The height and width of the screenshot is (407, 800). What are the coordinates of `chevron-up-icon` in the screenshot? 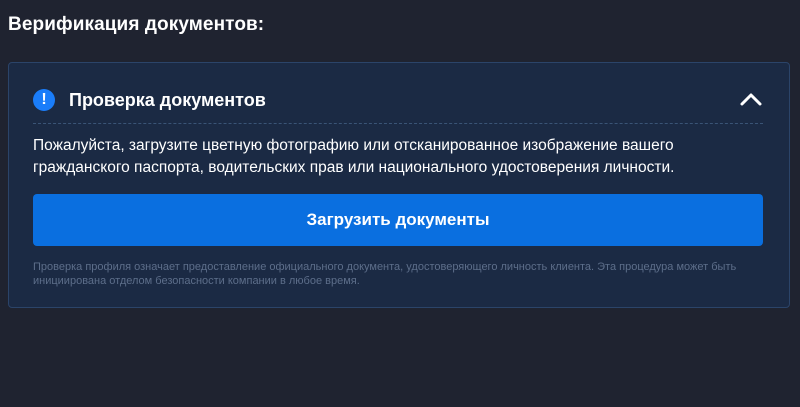 It's located at (751, 99).